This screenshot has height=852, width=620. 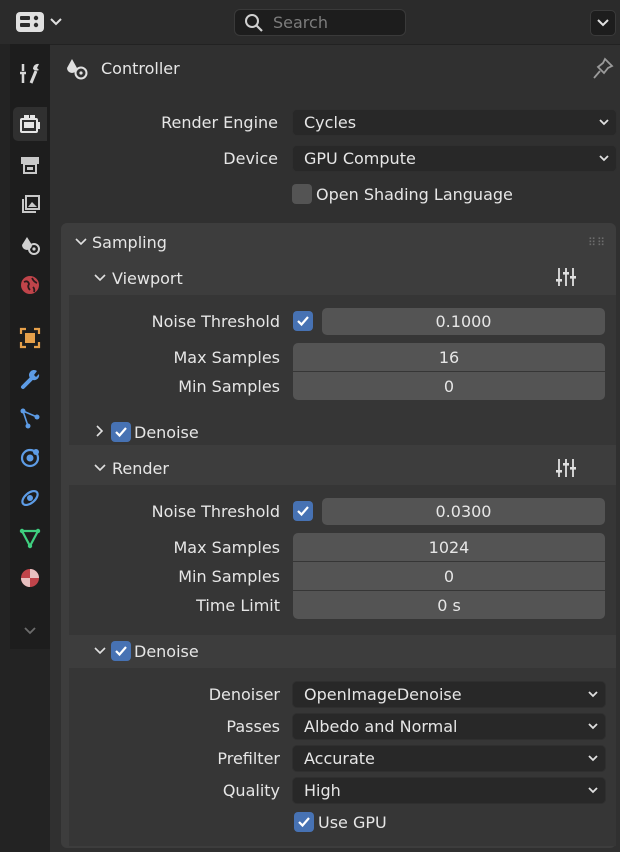 What do you see at coordinates (227, 357) in the screenshot?
I see `viewport-max-samples-label: Max Samples` at bounding box center [227, 357].